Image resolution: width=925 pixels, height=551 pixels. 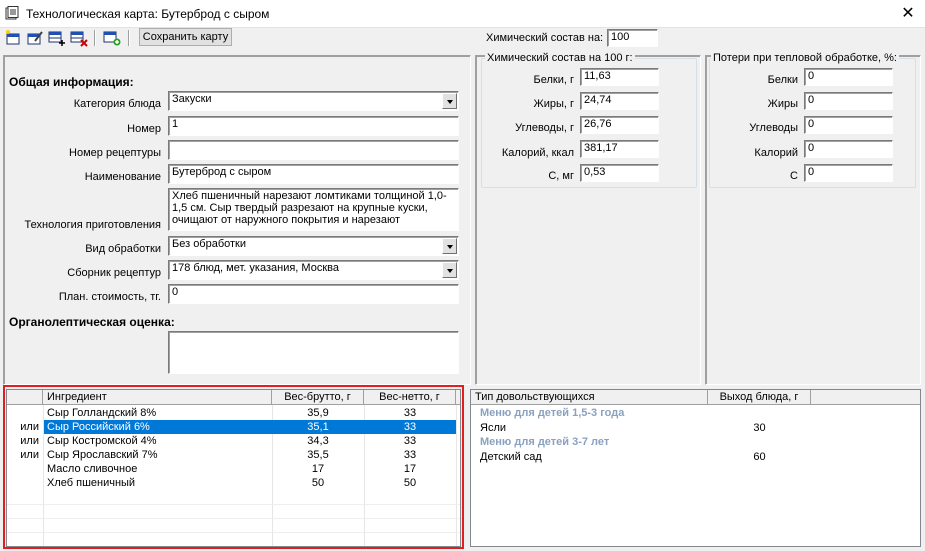 I want to click on cost-input: 0, so click(x=313, y=294).